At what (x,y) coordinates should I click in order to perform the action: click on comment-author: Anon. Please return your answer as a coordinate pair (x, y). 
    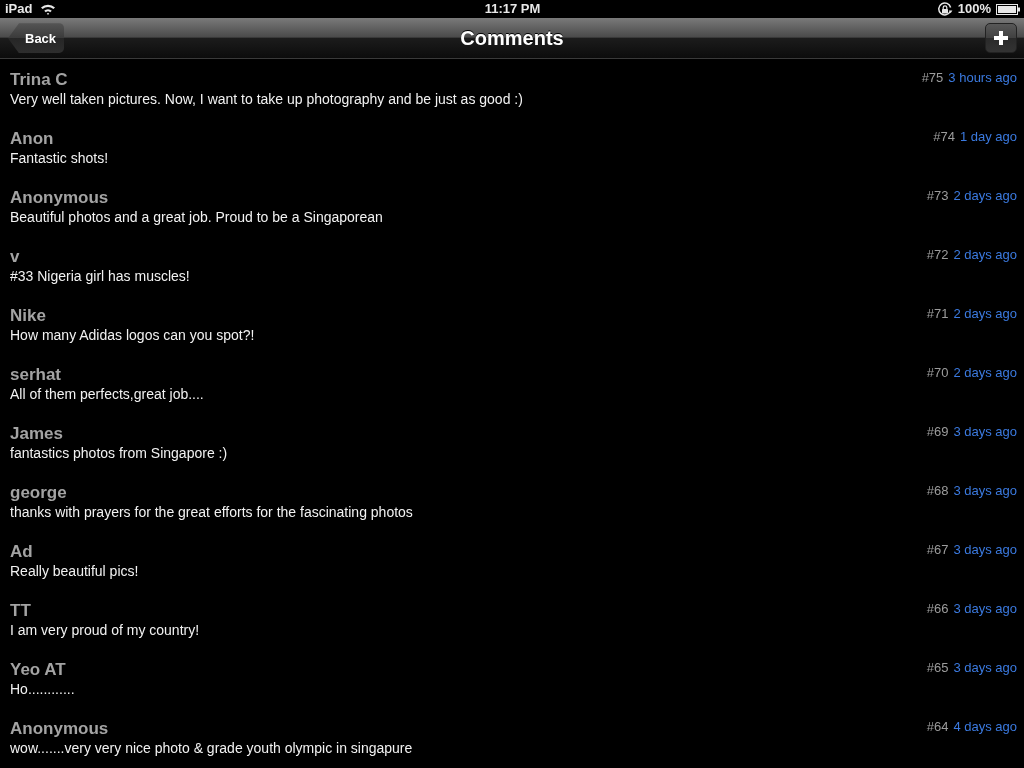
    Looking at the image, I should click on (32, 139).